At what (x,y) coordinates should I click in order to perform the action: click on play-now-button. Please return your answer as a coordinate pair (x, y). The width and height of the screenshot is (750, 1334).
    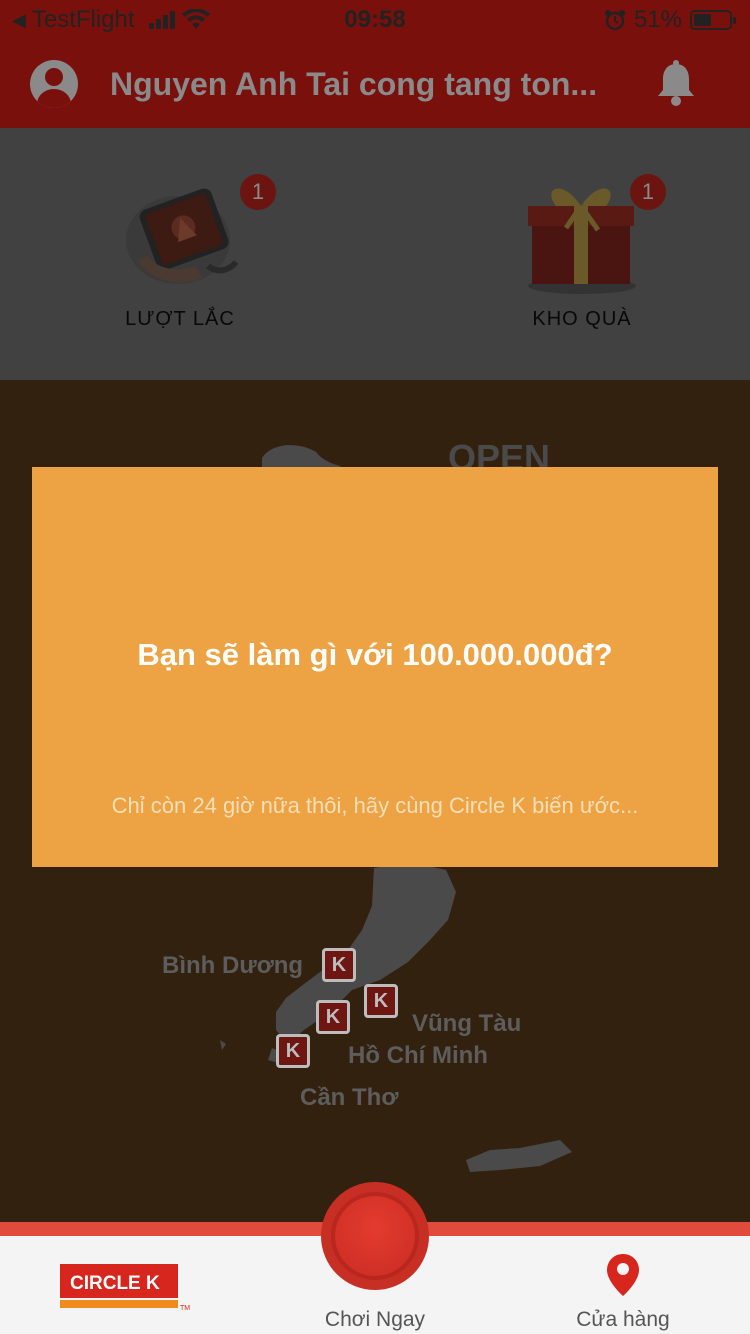
    Looking at the image, I should click on (375, 1236).